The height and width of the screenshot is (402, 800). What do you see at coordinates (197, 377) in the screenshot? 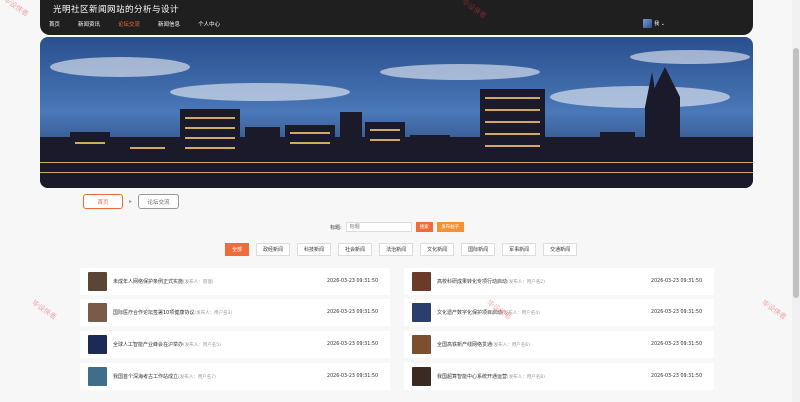
I see `news-author: (发布人：用户名7)` at bounding box center [197, 377].